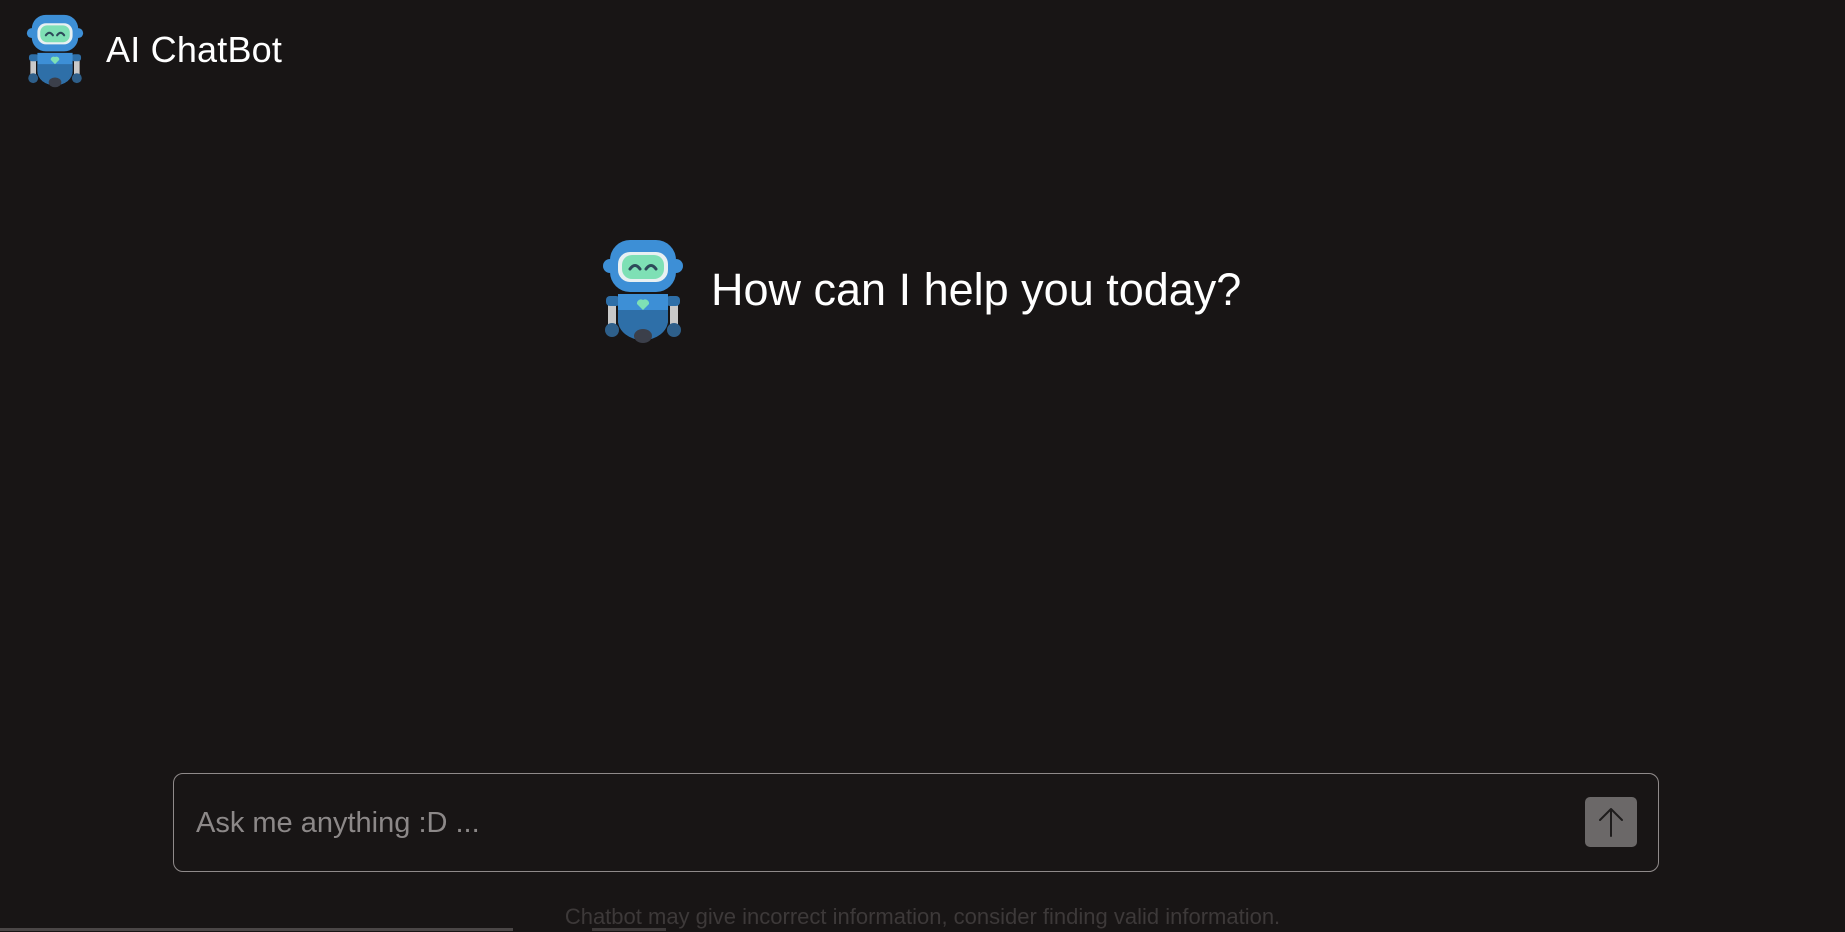 This screenshot has height=932, width=1845. I want to click on welcome-greeting: How can I help you today?, so click(920, 290).